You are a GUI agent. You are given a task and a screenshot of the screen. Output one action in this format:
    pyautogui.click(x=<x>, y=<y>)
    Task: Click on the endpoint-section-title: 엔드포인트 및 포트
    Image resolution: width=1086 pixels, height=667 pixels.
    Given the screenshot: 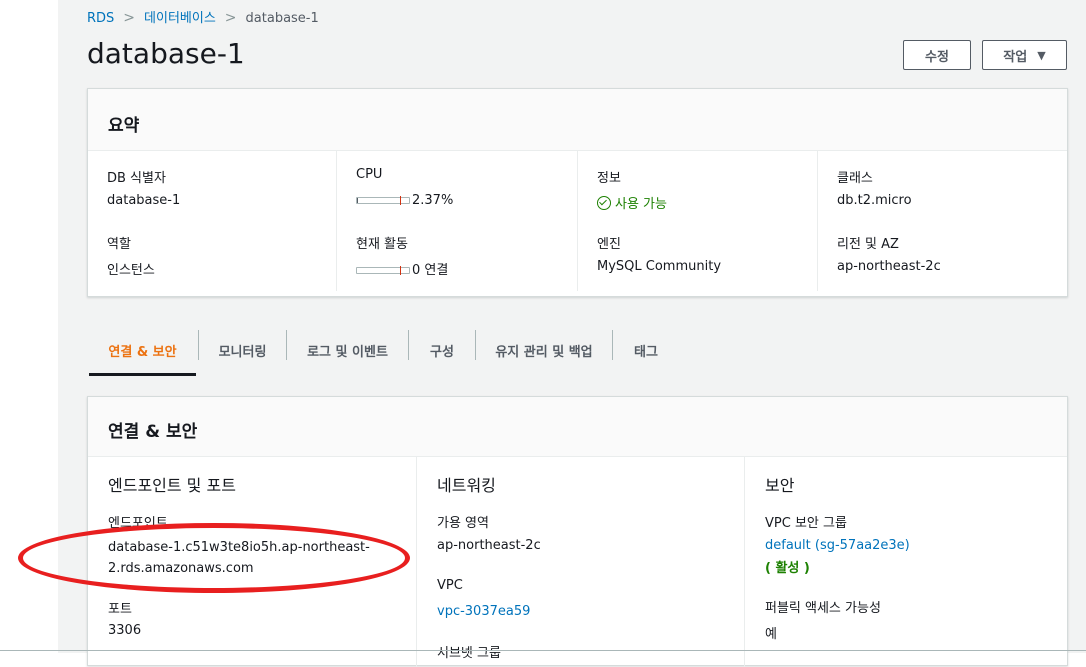 What is the action you would take?
    pyautogui.click(x=172, y=485)
    